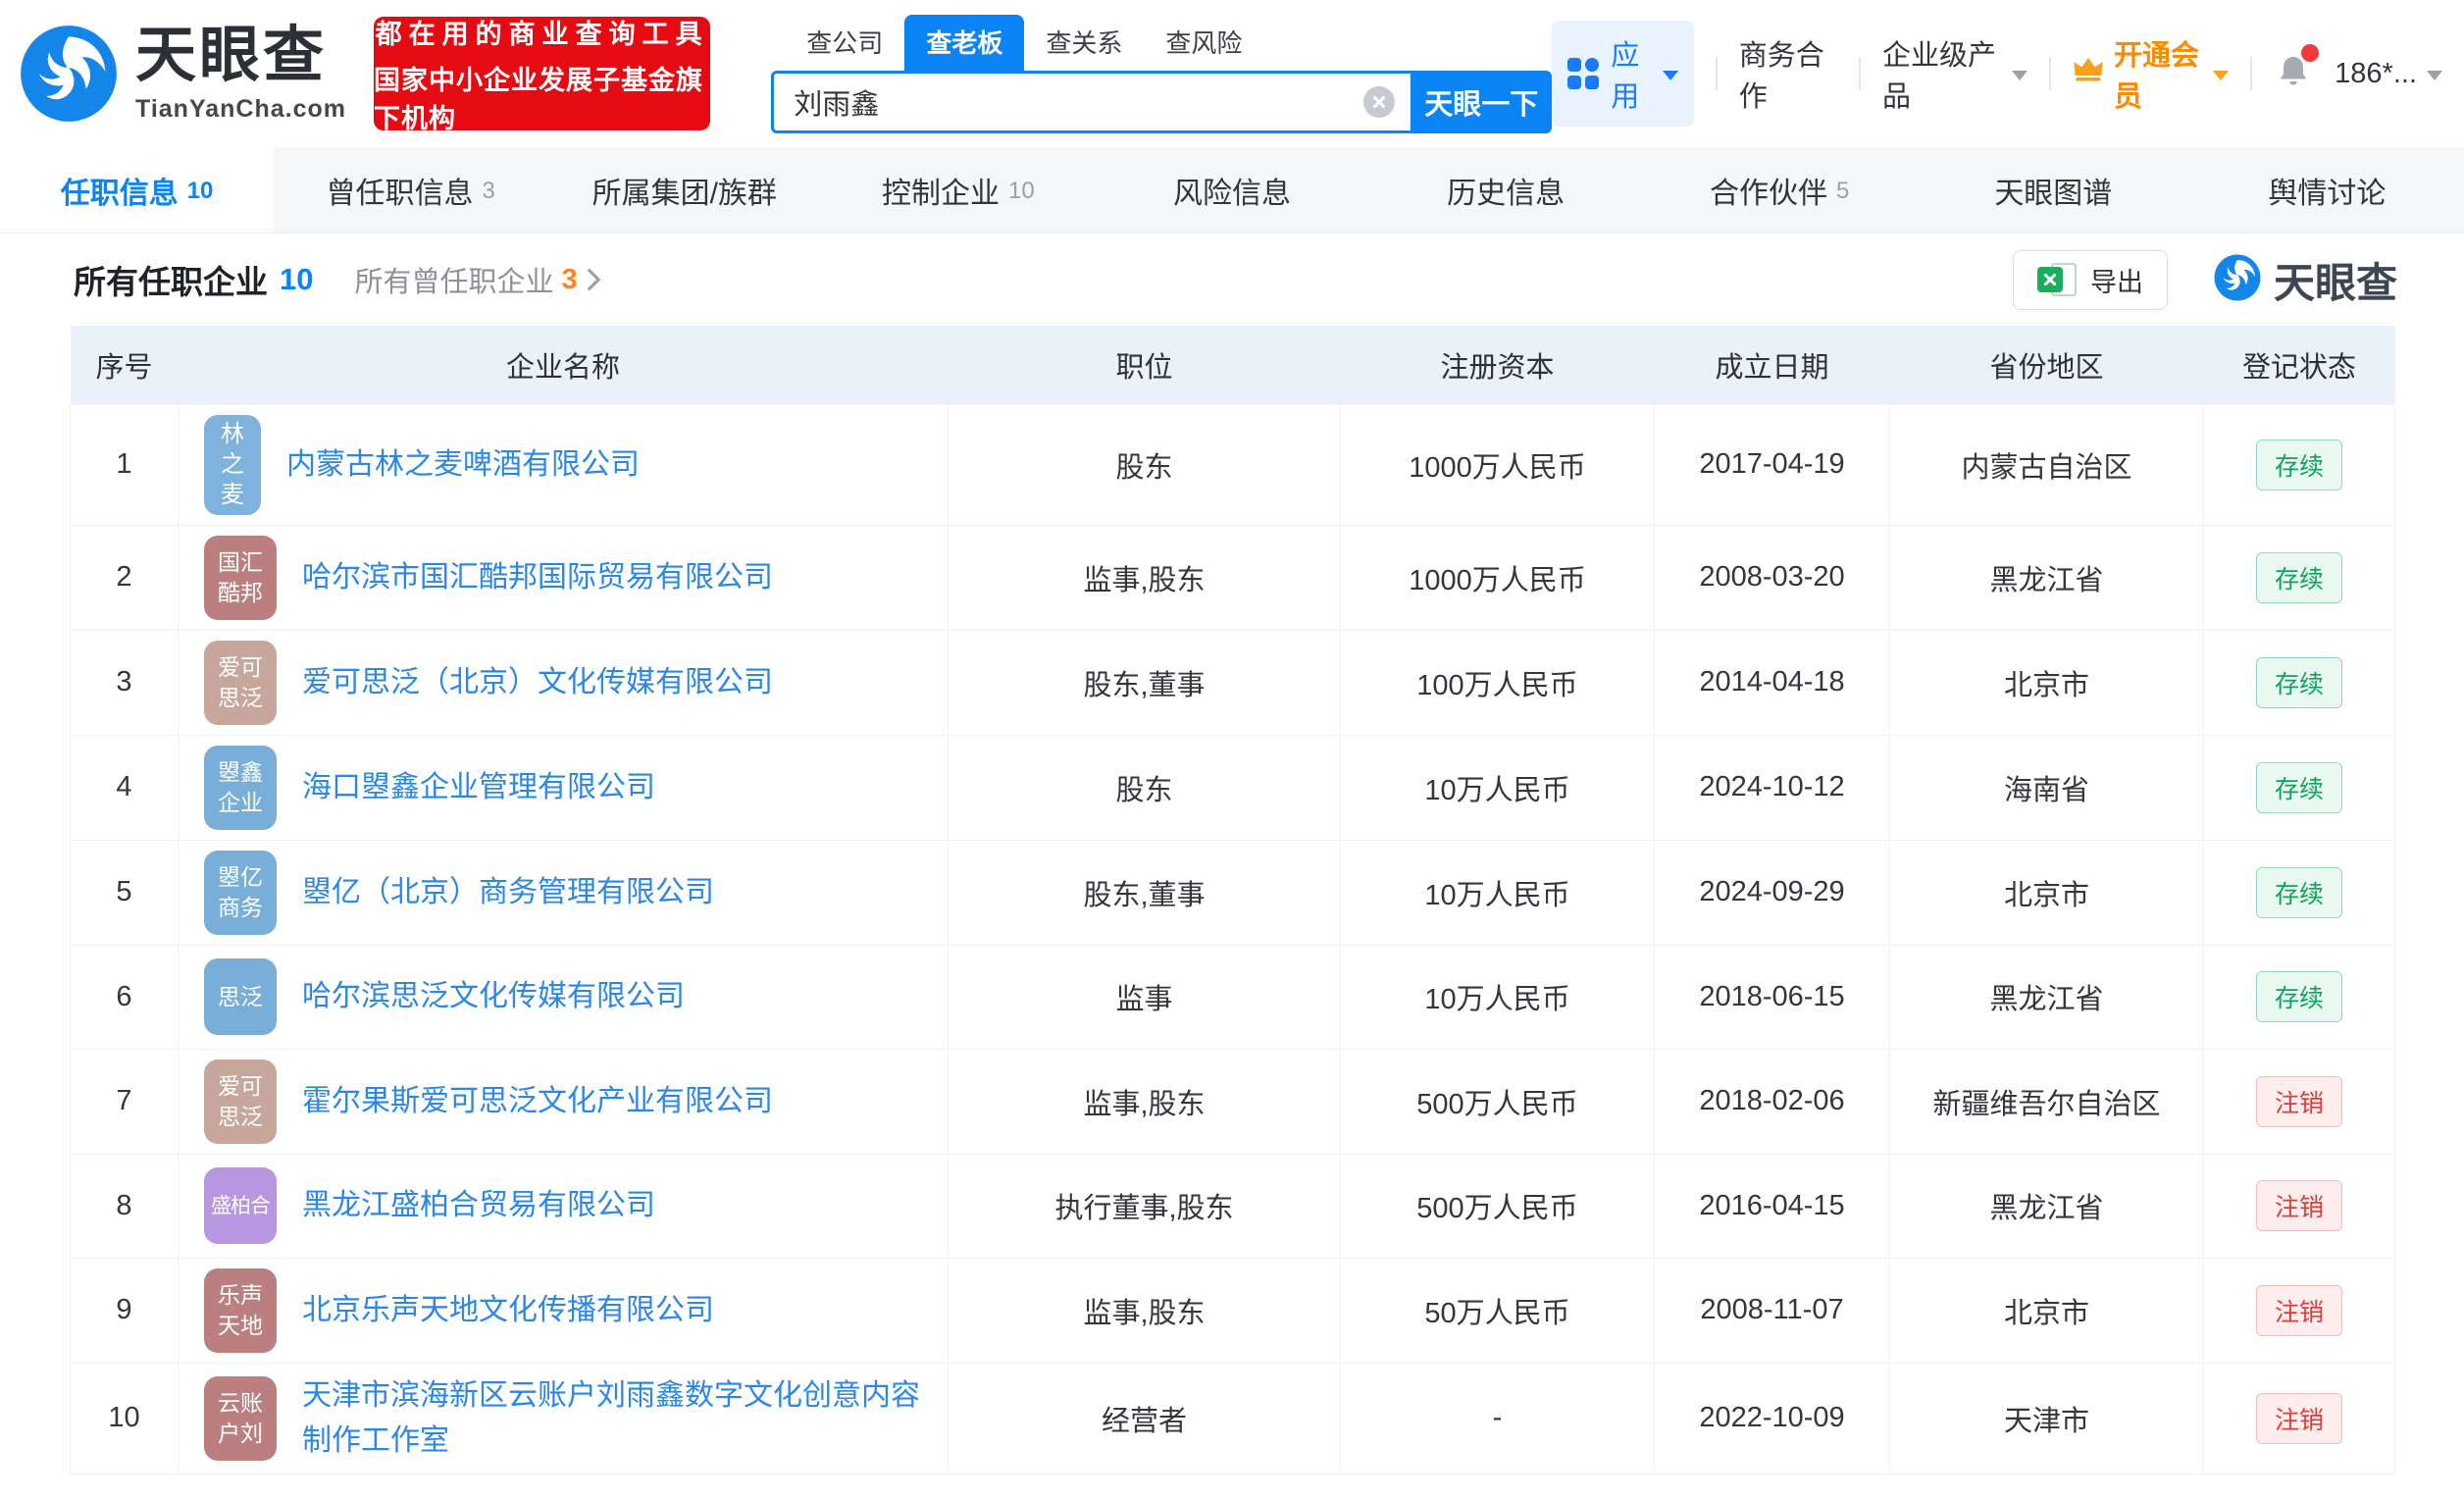 Image resolution: width=2464 pixels, height=1499 pixels. What do you see at coordinates (2056, 279) in the screenshot?
I see `excel-icon` at bounding box center [2056, 279].